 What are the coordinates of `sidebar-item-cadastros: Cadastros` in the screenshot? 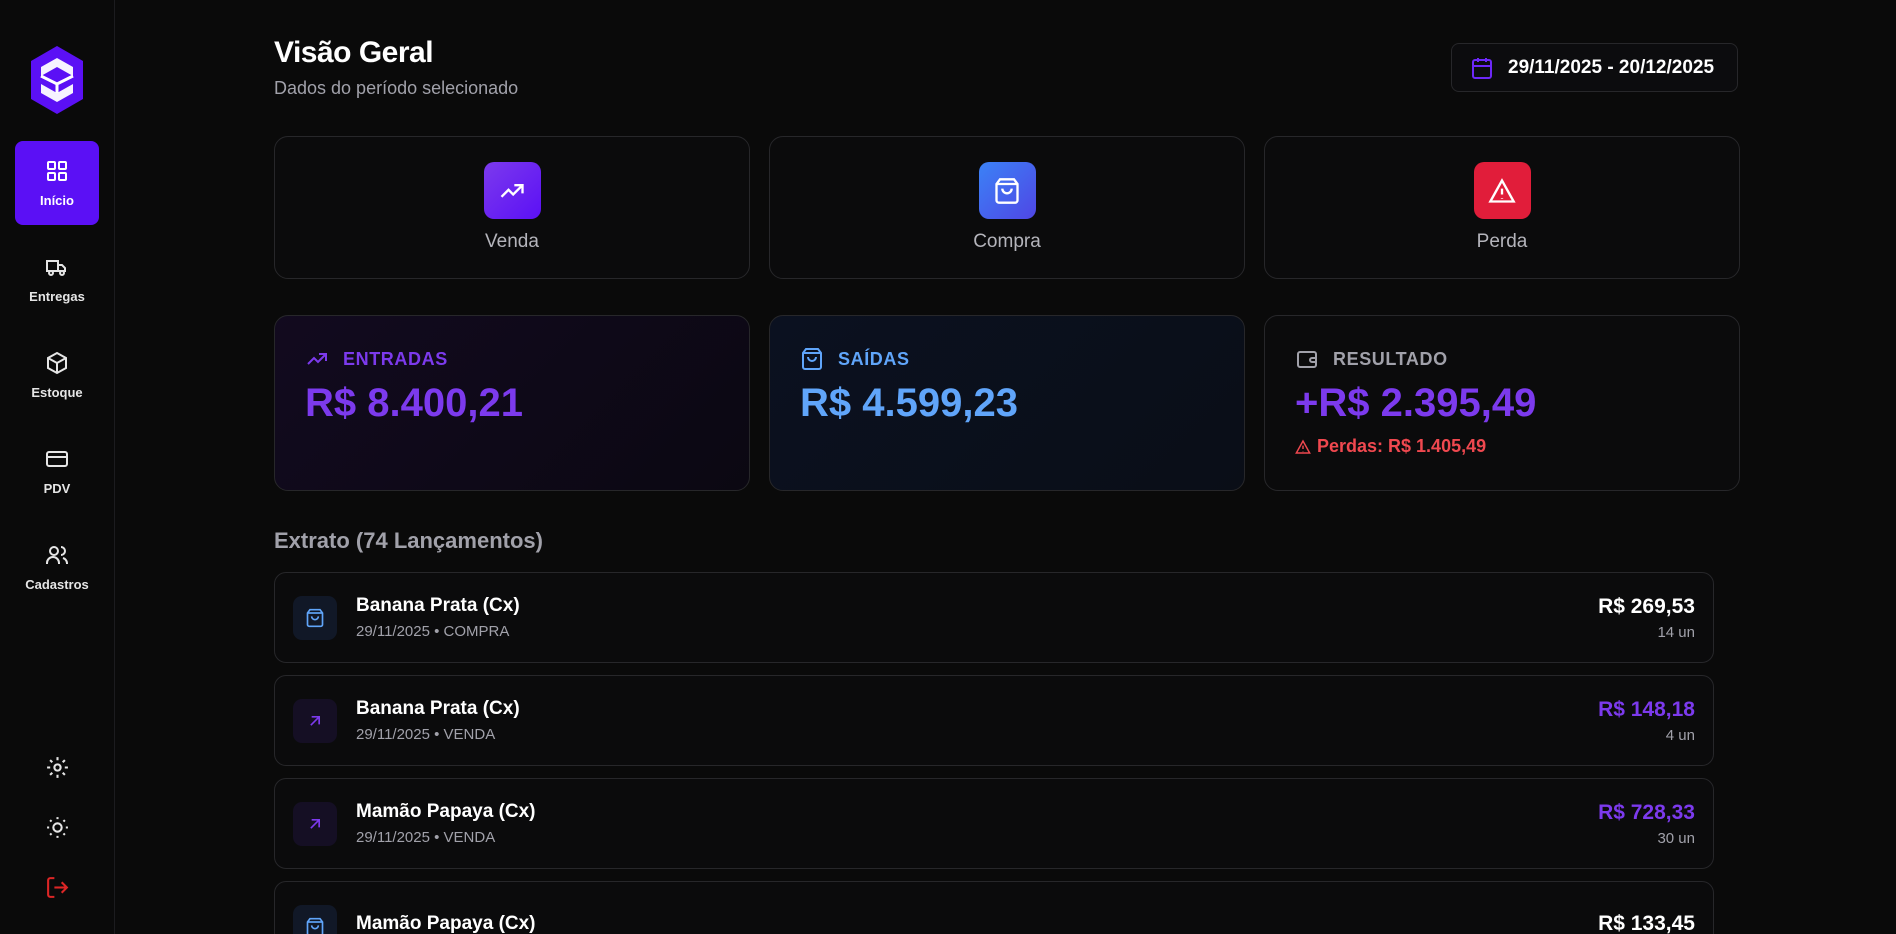 It's located at (57, 567).